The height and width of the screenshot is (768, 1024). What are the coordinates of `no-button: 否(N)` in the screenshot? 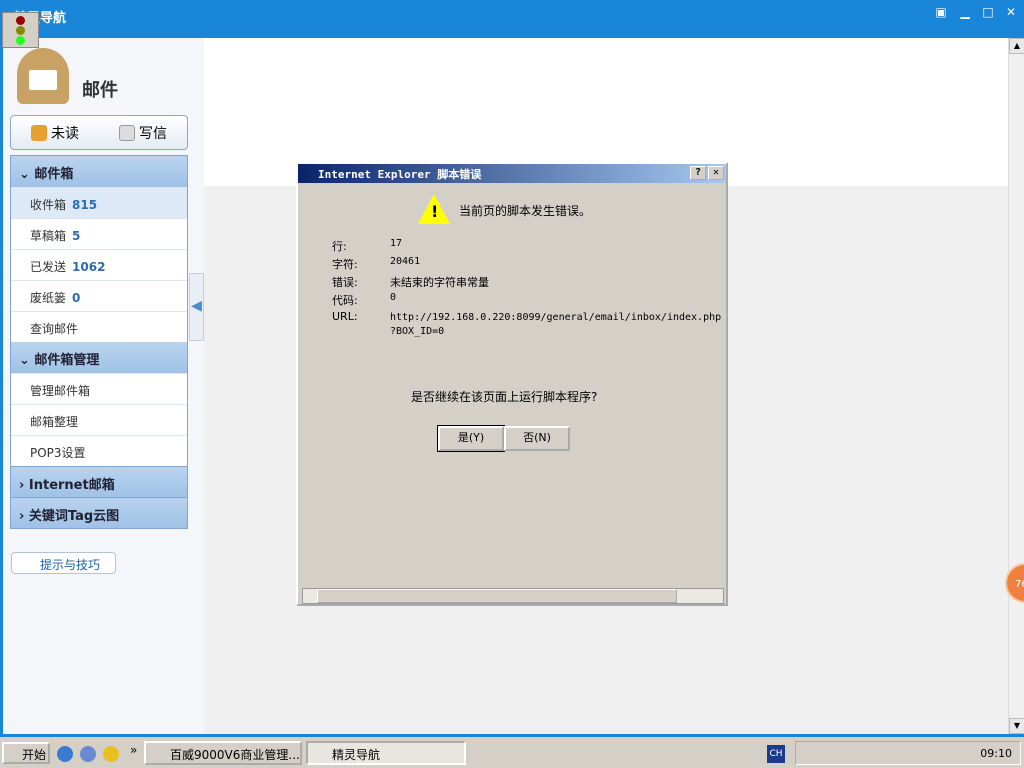 It's located at (537, 438).